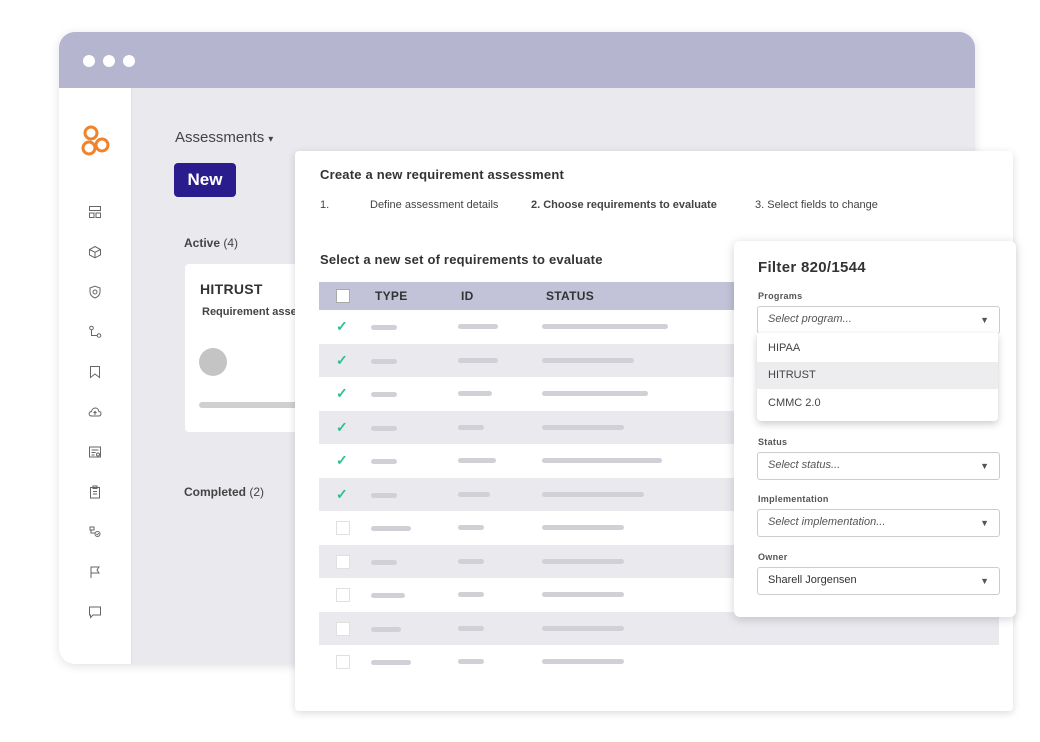 Image resolution: width=1040 pixels, height=742 pixels. Describe the element at coordinates (517, 60) in the screenshot. I see `window-titlebar` at that location.